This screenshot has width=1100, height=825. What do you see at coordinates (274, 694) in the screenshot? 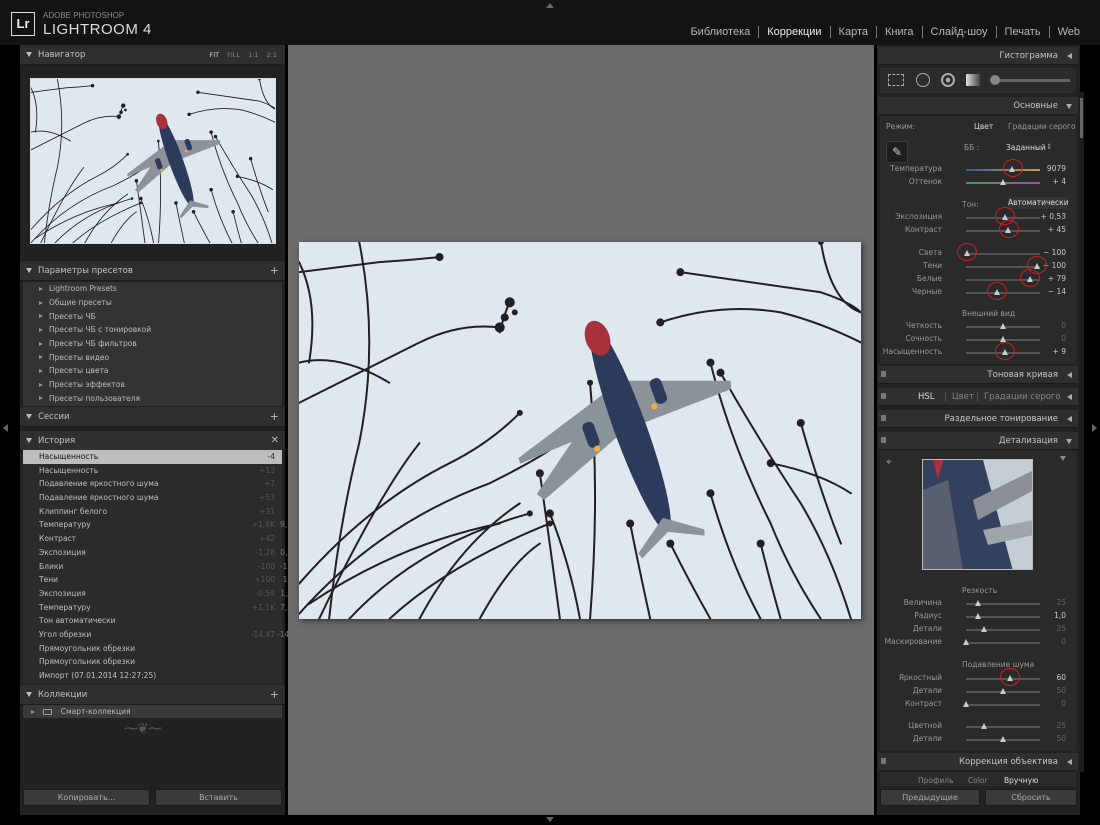
I see `add-collection-icon: +` at bounding box center [274, 694].